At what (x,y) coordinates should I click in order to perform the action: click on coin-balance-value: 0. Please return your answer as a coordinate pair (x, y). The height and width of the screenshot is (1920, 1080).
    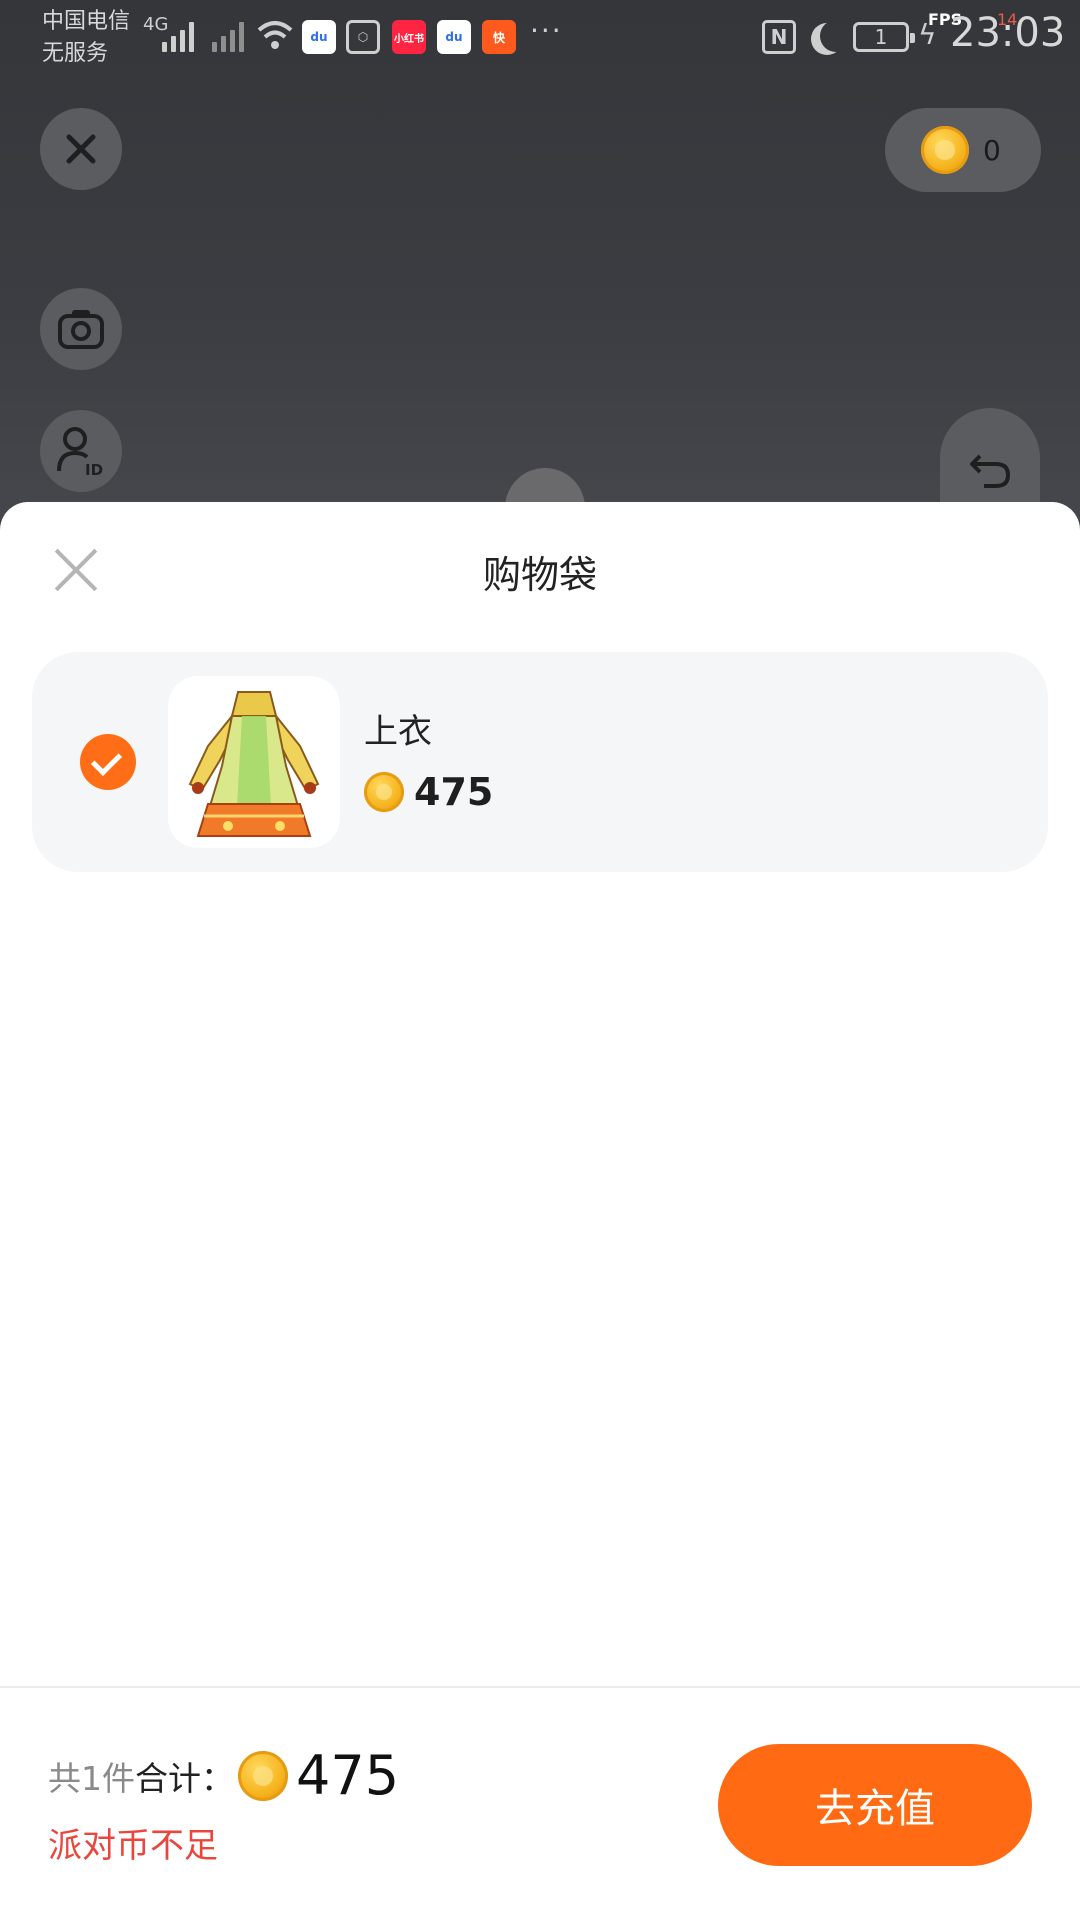
    Looking at the image, I should click on (992, 150).